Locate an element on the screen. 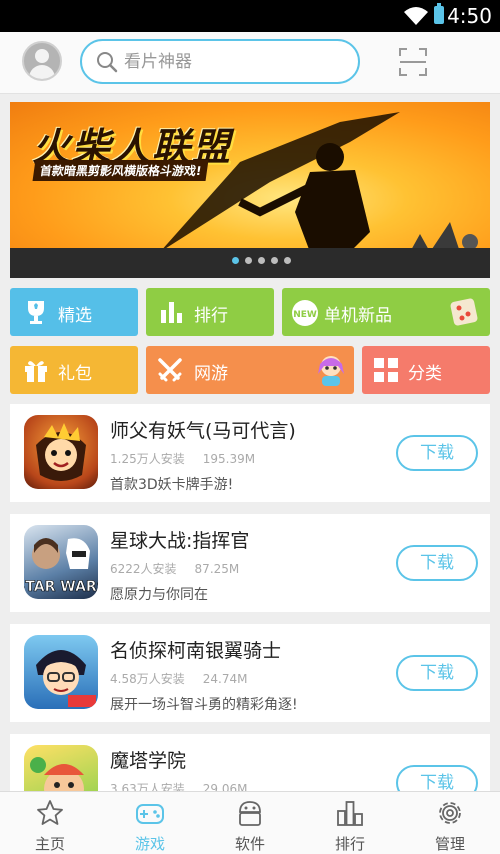 This screenshot has width=500, height=854. character-icon is located at coordinates (331, 371).